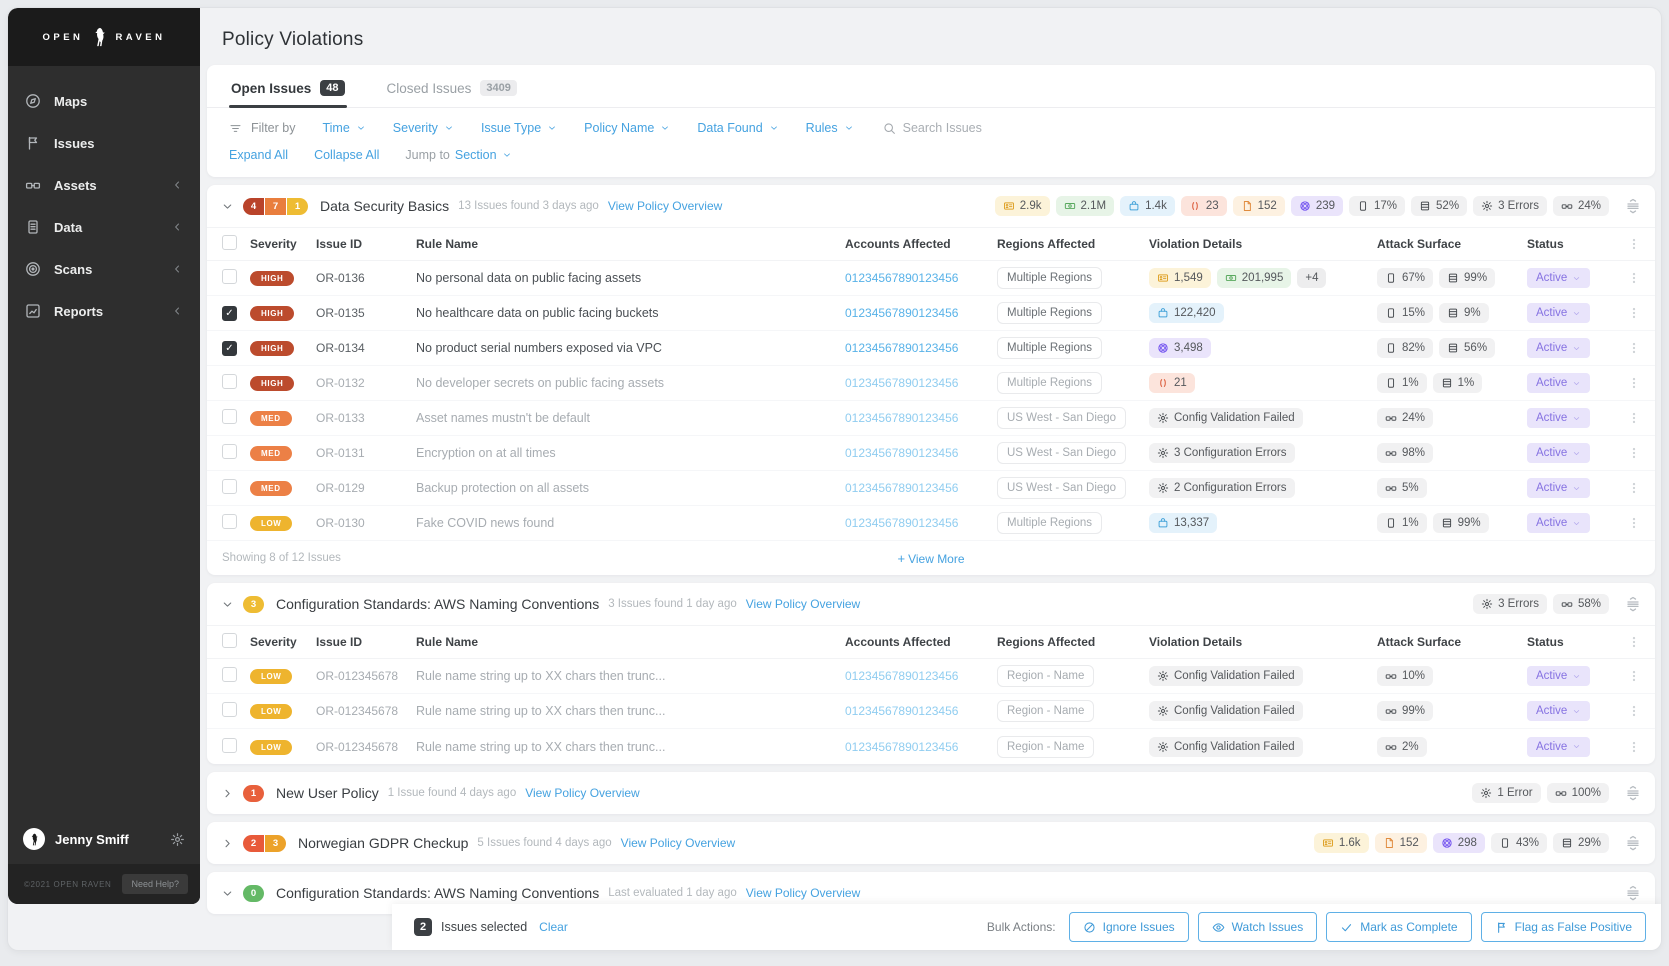 The width and height of the screenshot is (1669, 966). What do you see at coordinates (627, 128) in the screenshot?
I see `filter-dropdown-policy-name: Policy Name` at bounding box center [627, 128].